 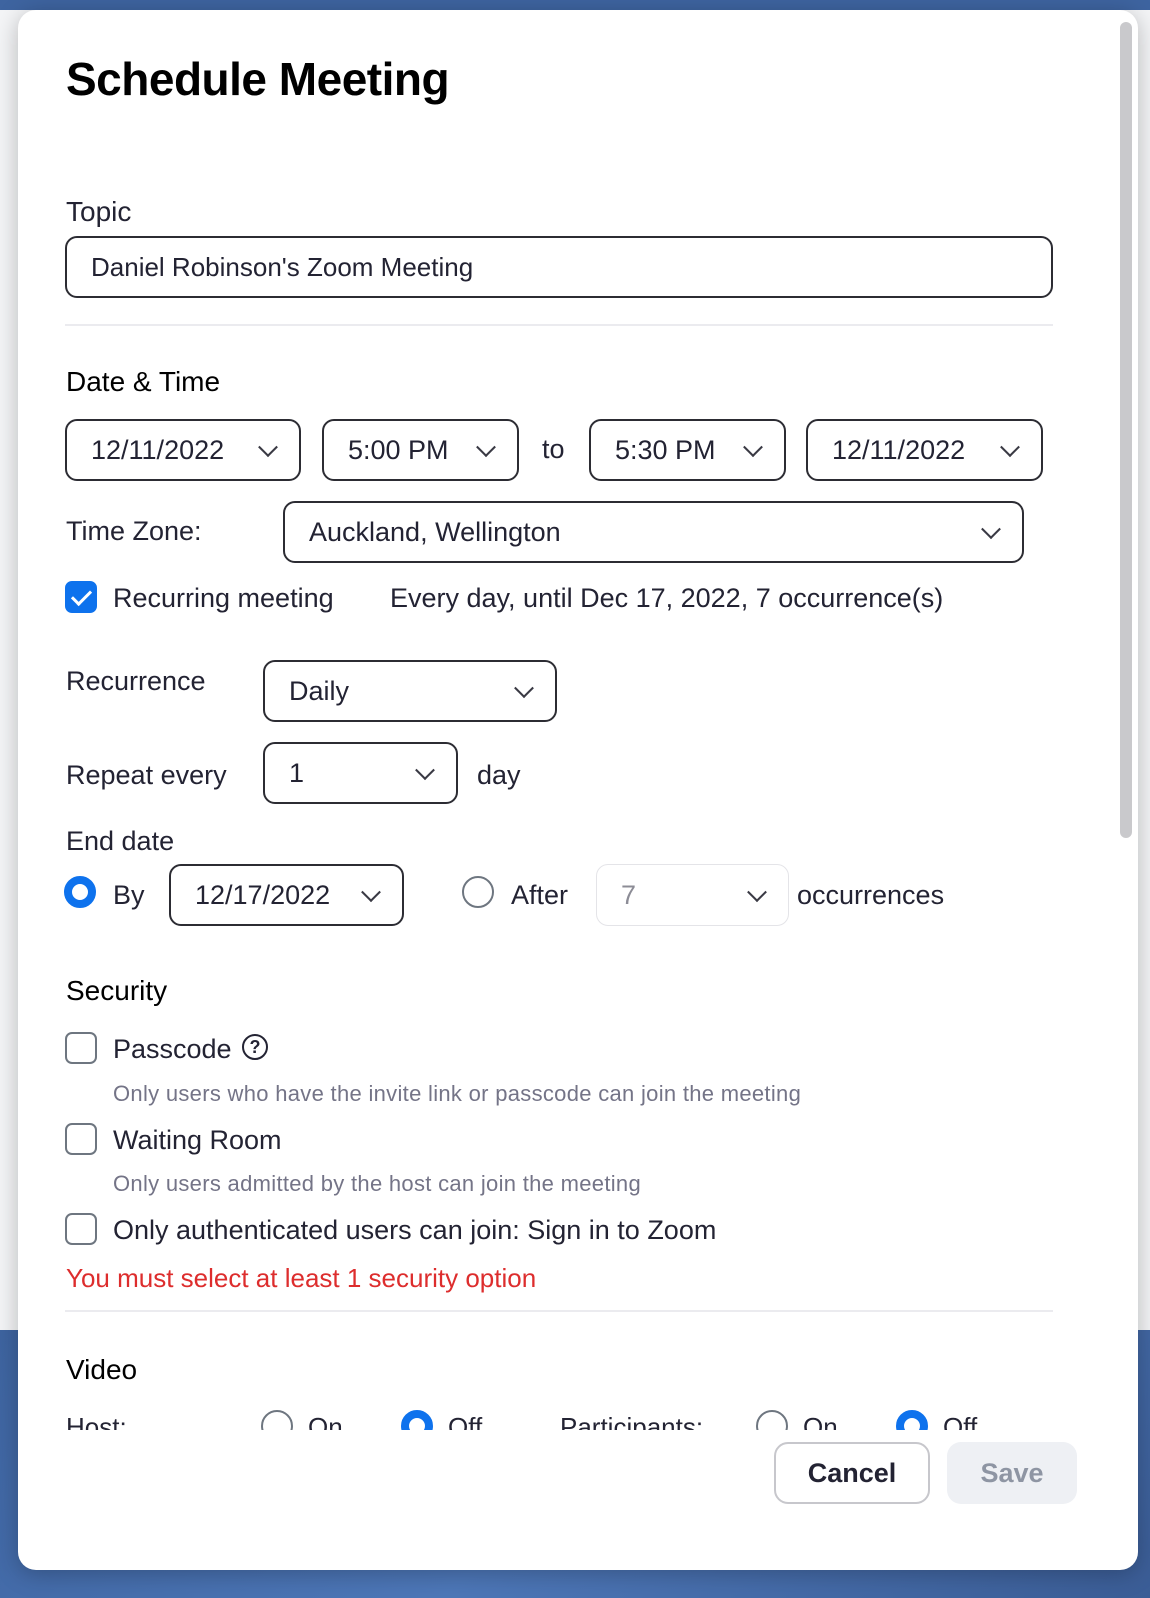 I want to click on recurring-label: Recurring meeting, so click(x=223, y=598).